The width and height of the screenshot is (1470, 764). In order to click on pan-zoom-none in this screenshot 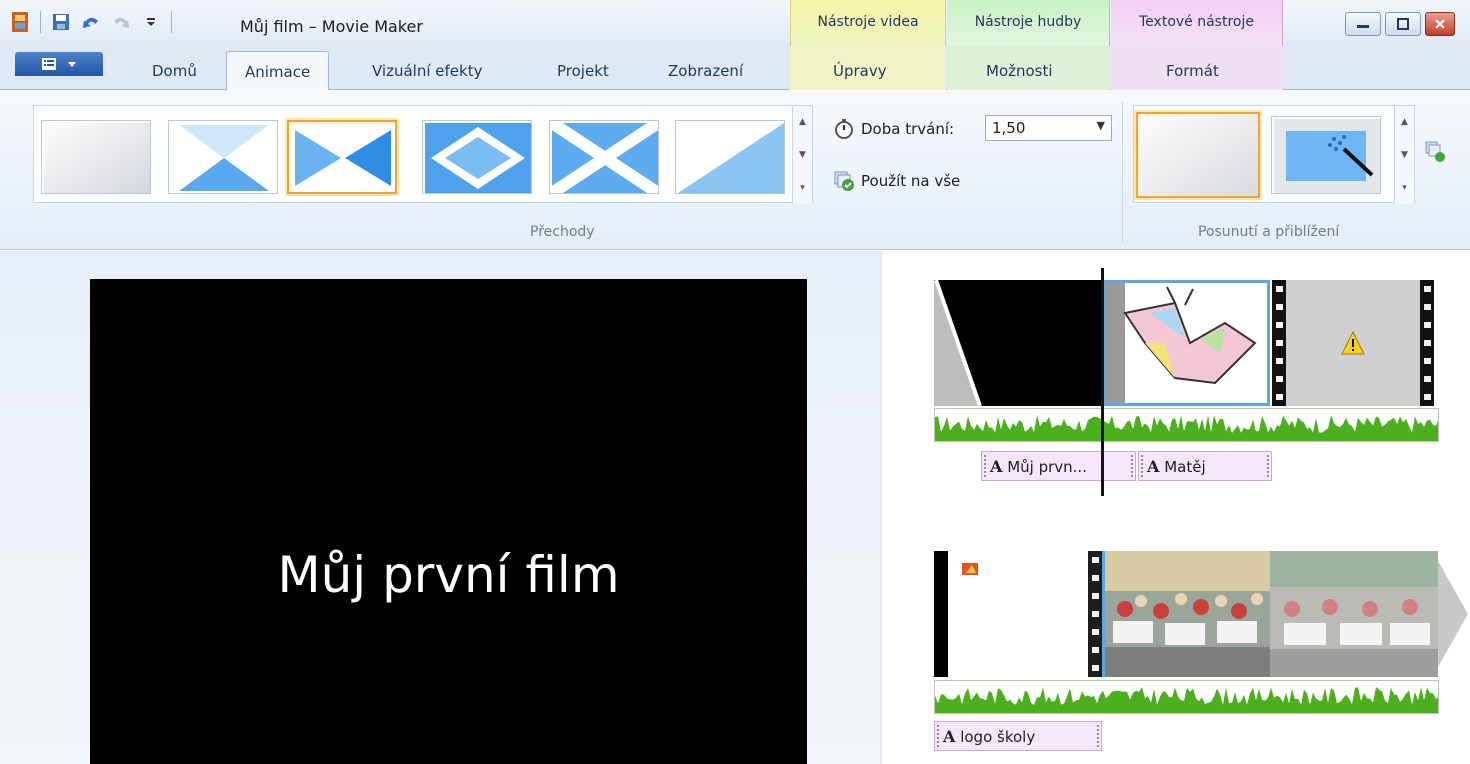, I will do `click(1198, 155)`.